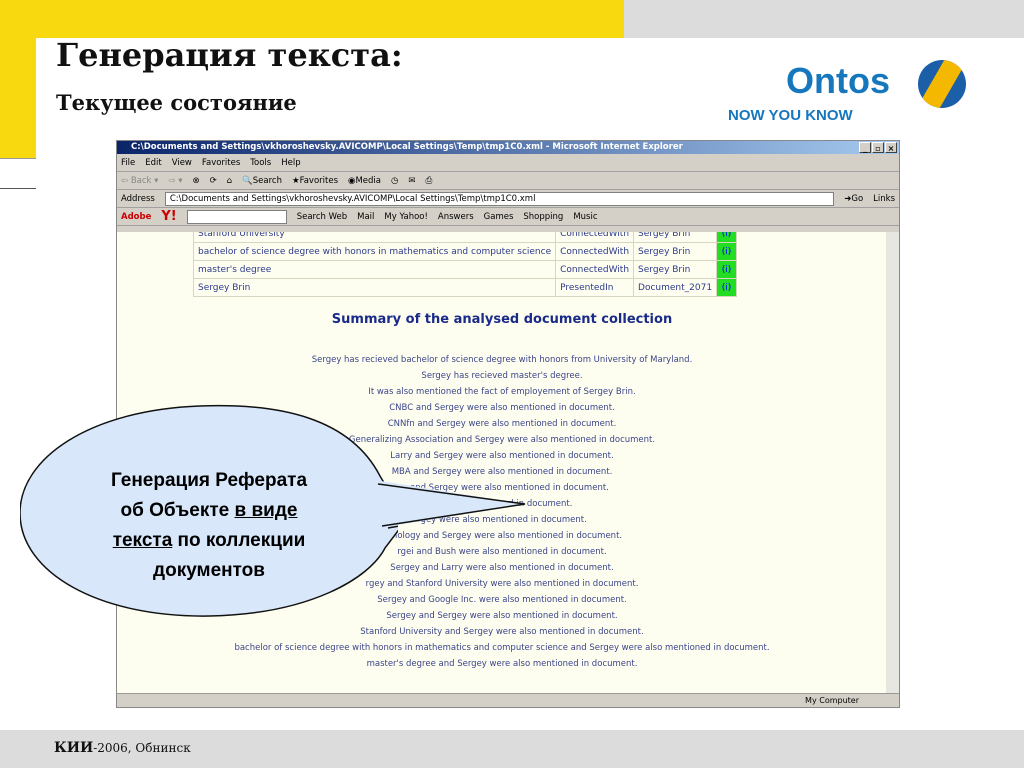  I want to click on status-zone: My Computer, so click(832, 700).